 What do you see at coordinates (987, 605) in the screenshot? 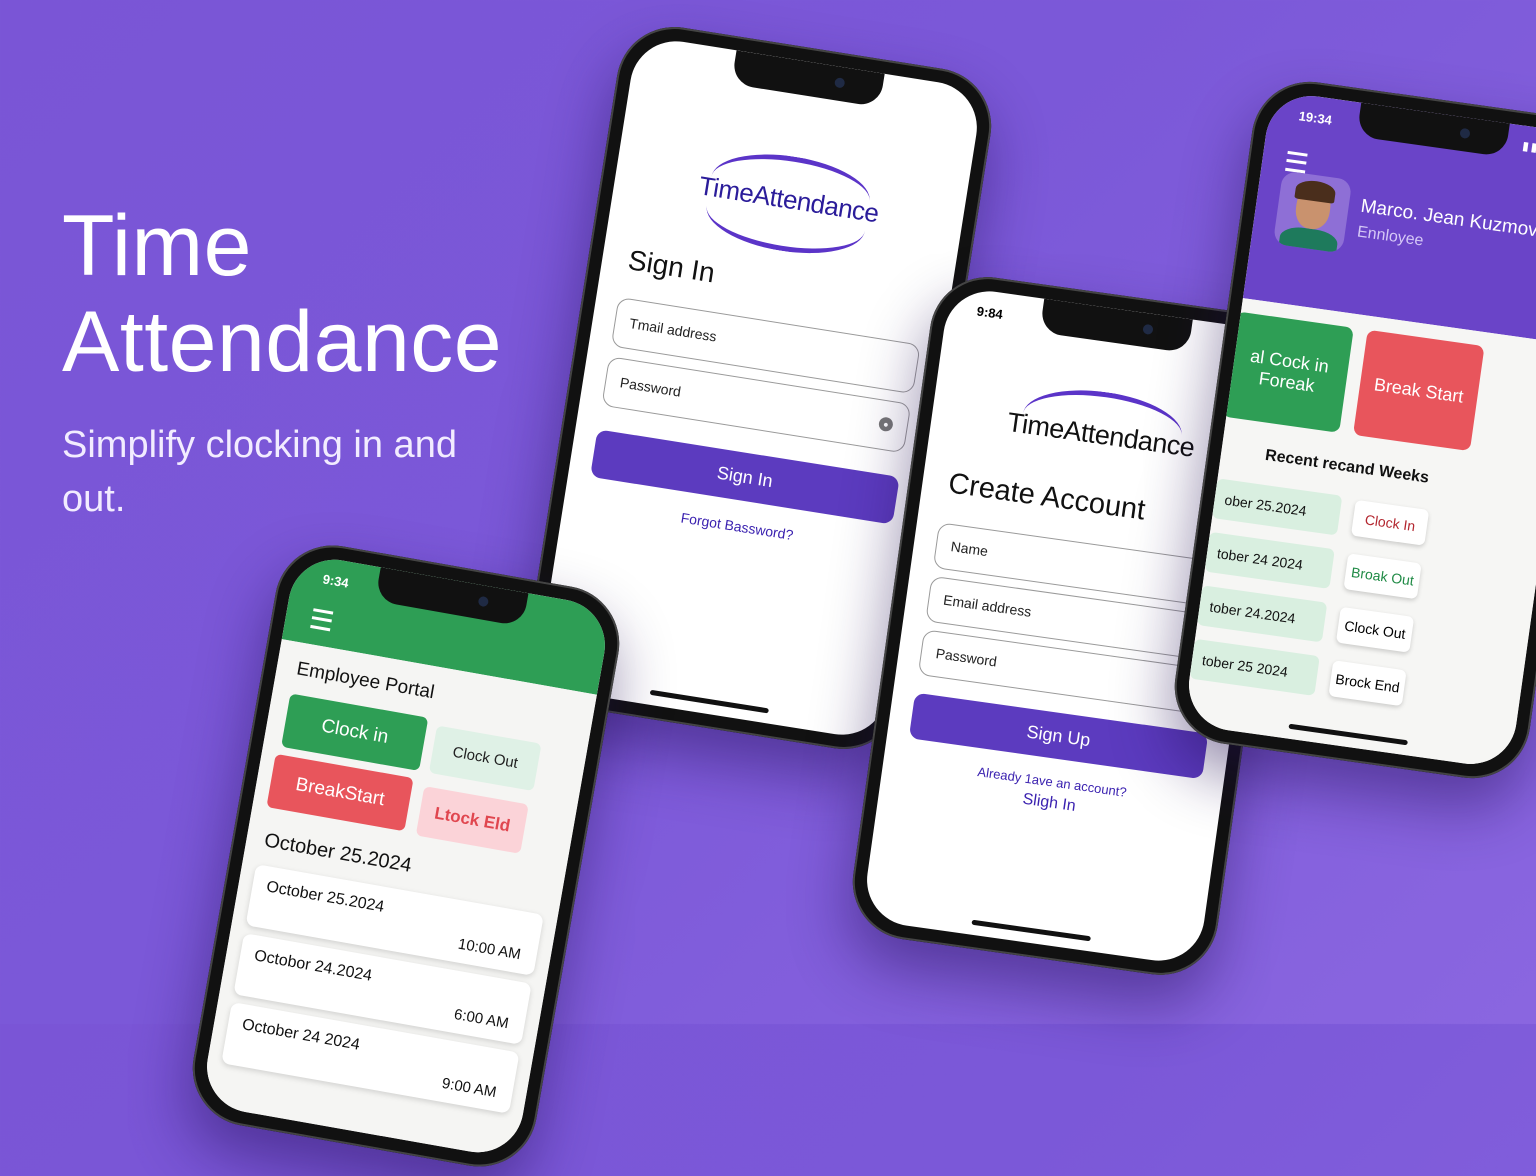
I see `email-placeholder: Email address` at bounding box center [987, 605].